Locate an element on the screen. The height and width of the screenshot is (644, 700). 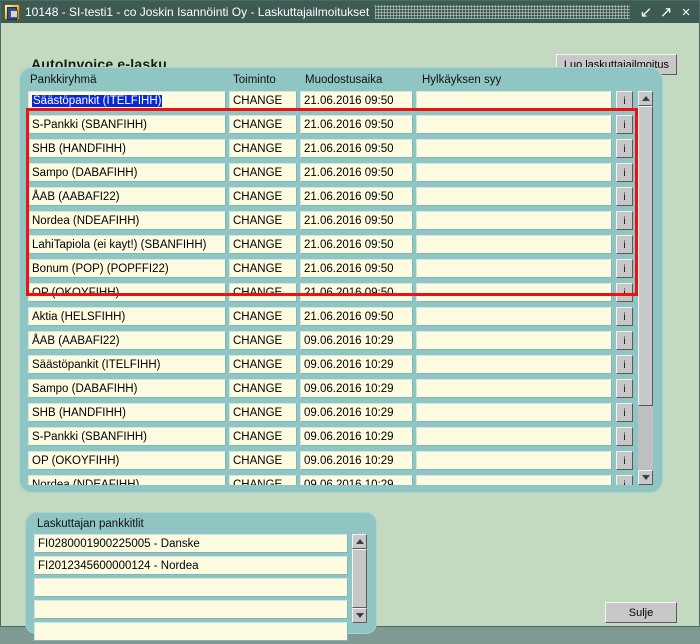
account-list-item: FI2012345600000124 - Nordea is located at coordinates (191, 565).